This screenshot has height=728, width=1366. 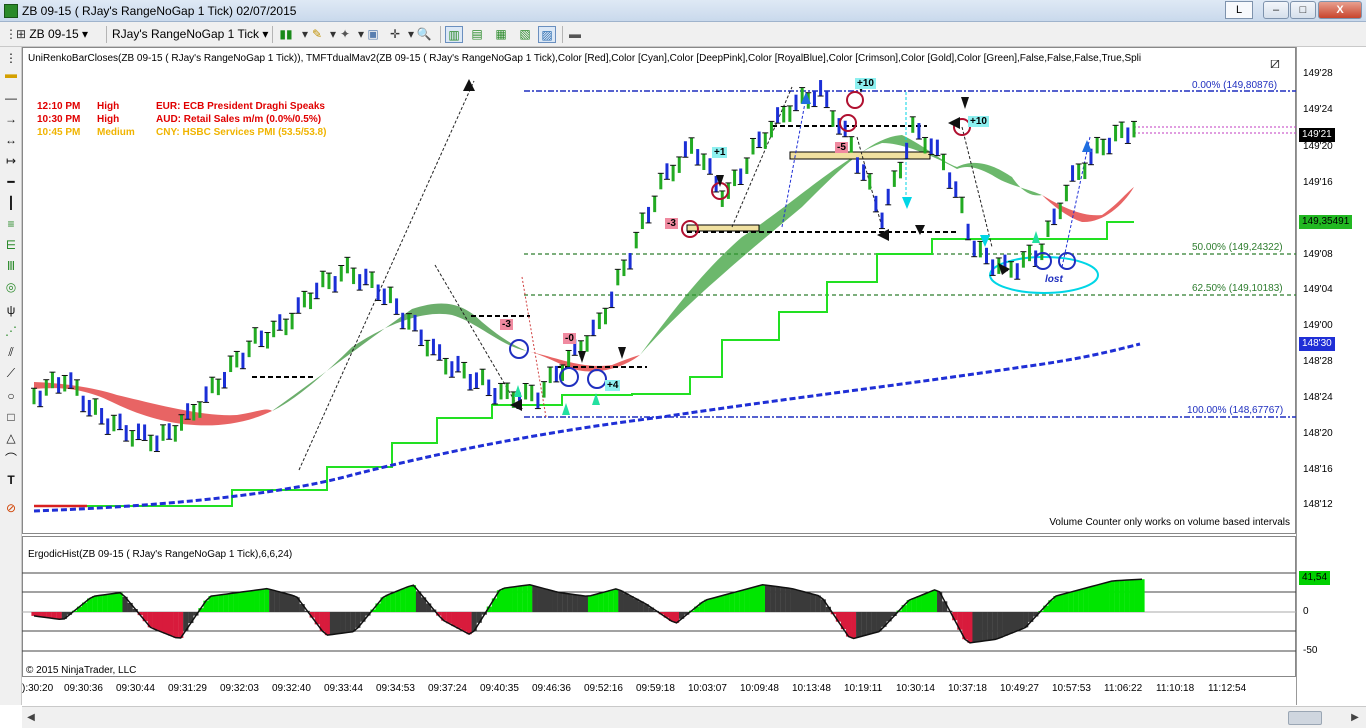 What do you see at coordinates (622, 353) in the screenshot?
I see `sell-arrow-marker` at bounding box center [622, 353].